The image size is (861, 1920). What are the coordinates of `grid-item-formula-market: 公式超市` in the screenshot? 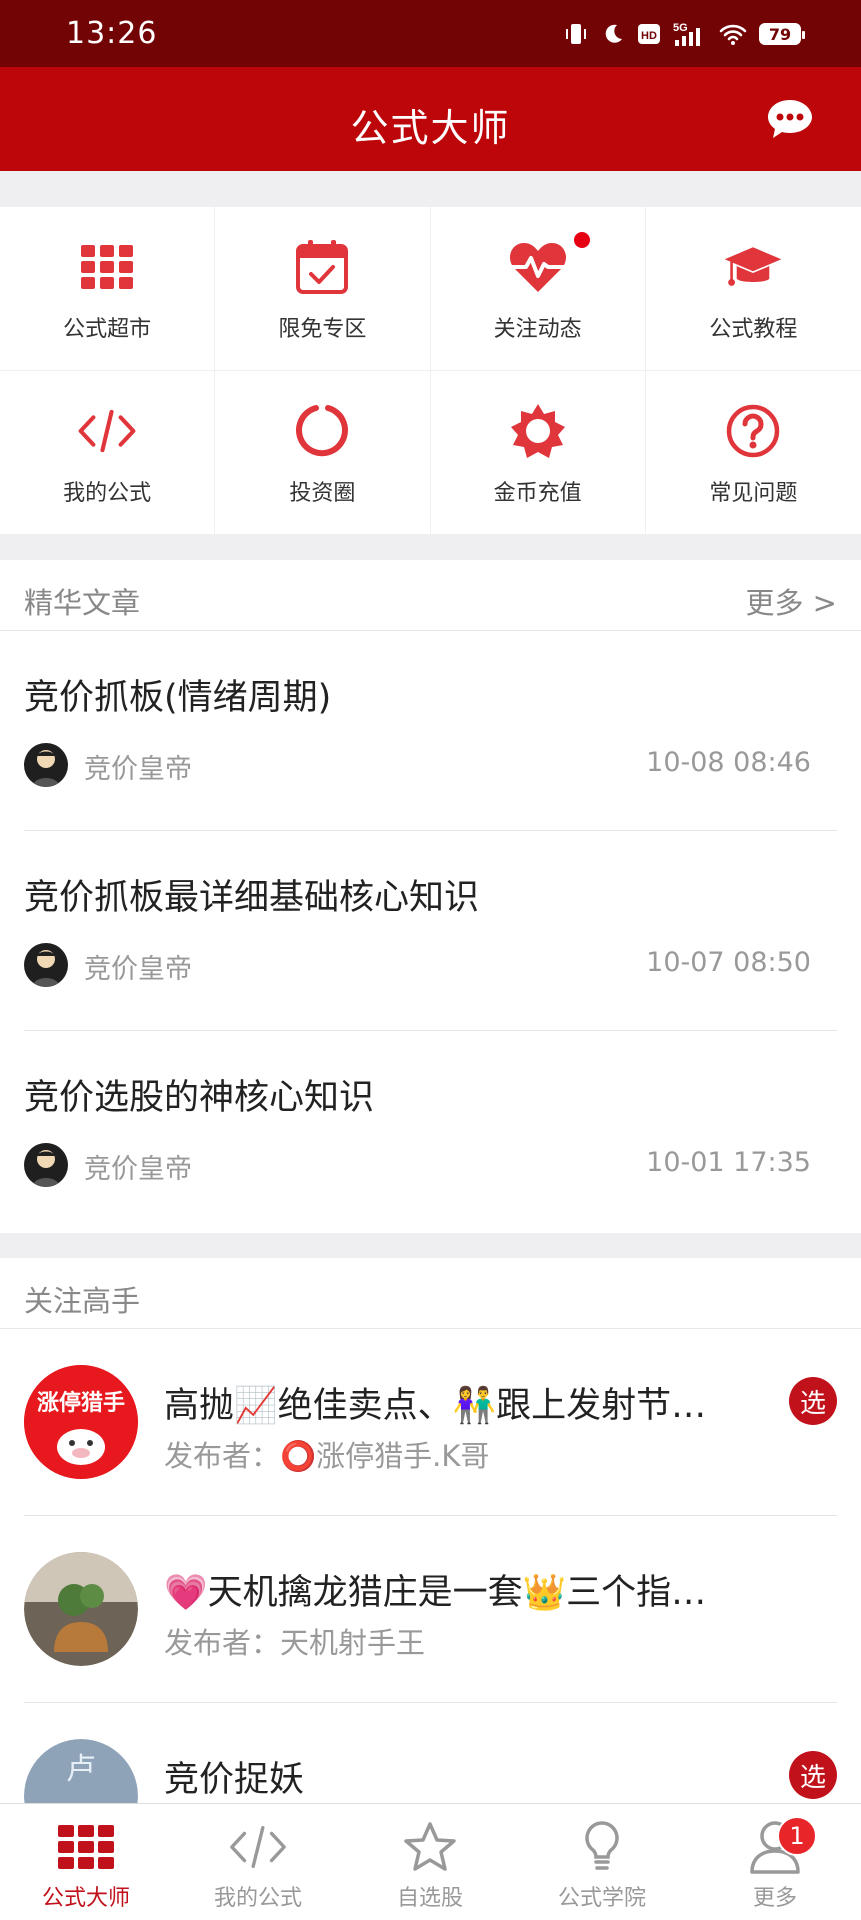 It's located at (108, 289).